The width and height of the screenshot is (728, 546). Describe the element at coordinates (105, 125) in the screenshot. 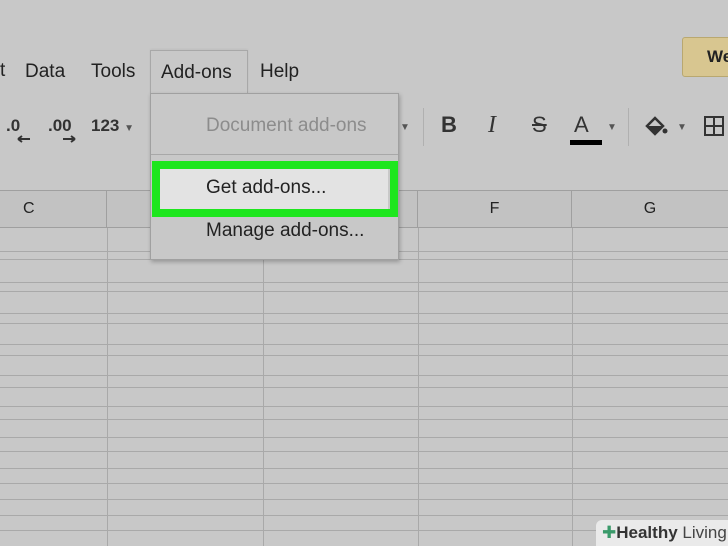

I see `more-formats-label: 123` at that location.